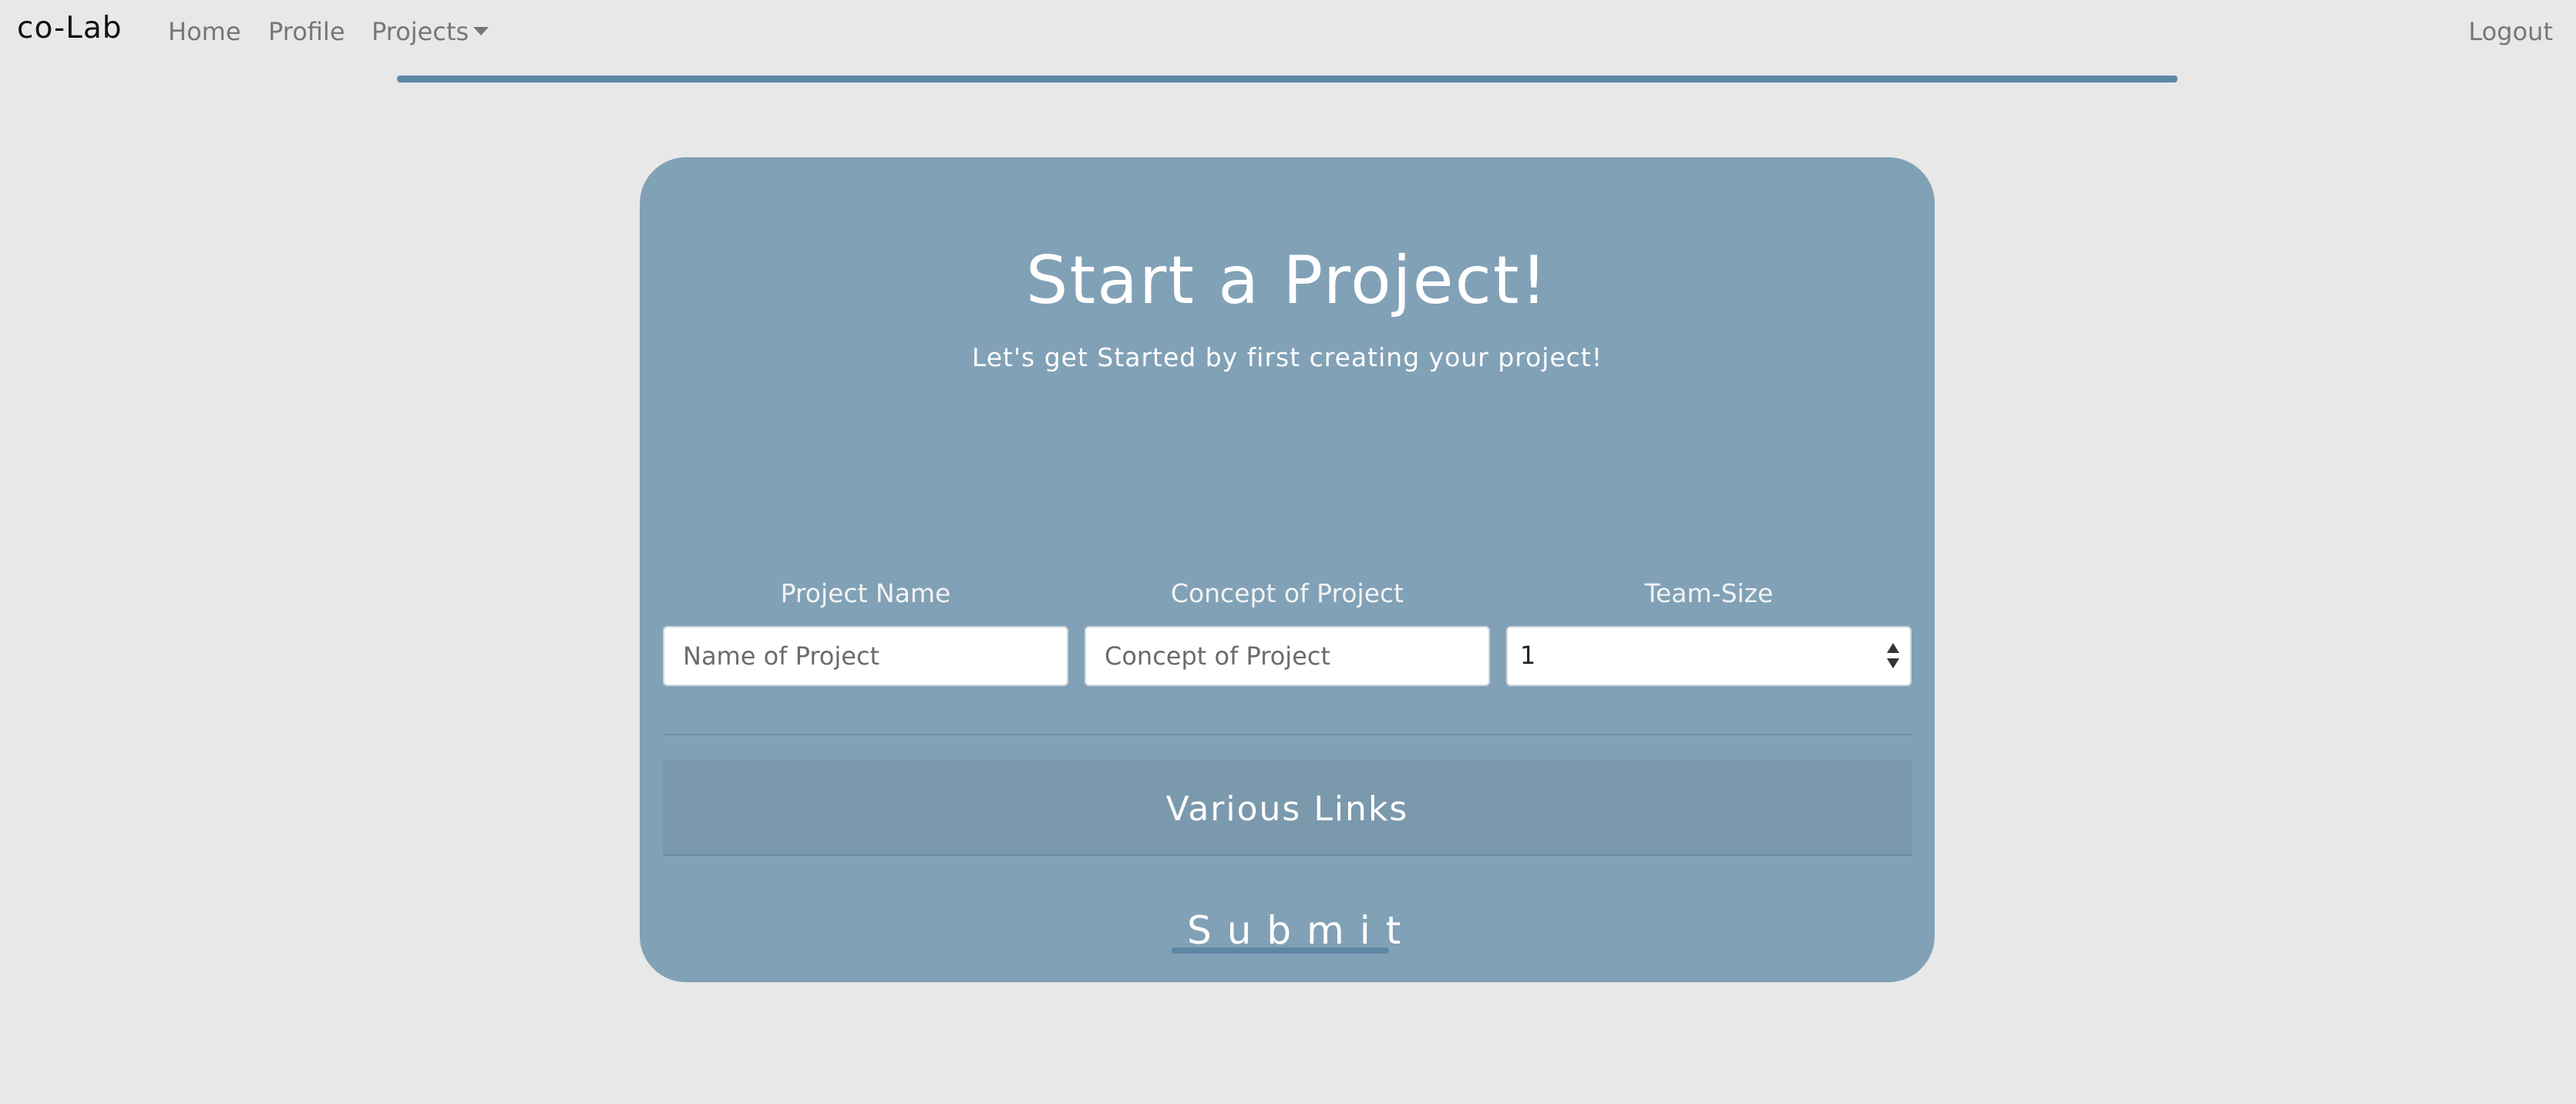  Describe the element at coordinates (1894, 657) in the screenshot. I see `select-arrows-icon` at that location.